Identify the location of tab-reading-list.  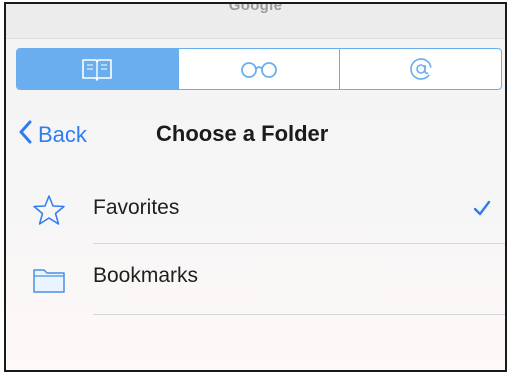
(260, 69).